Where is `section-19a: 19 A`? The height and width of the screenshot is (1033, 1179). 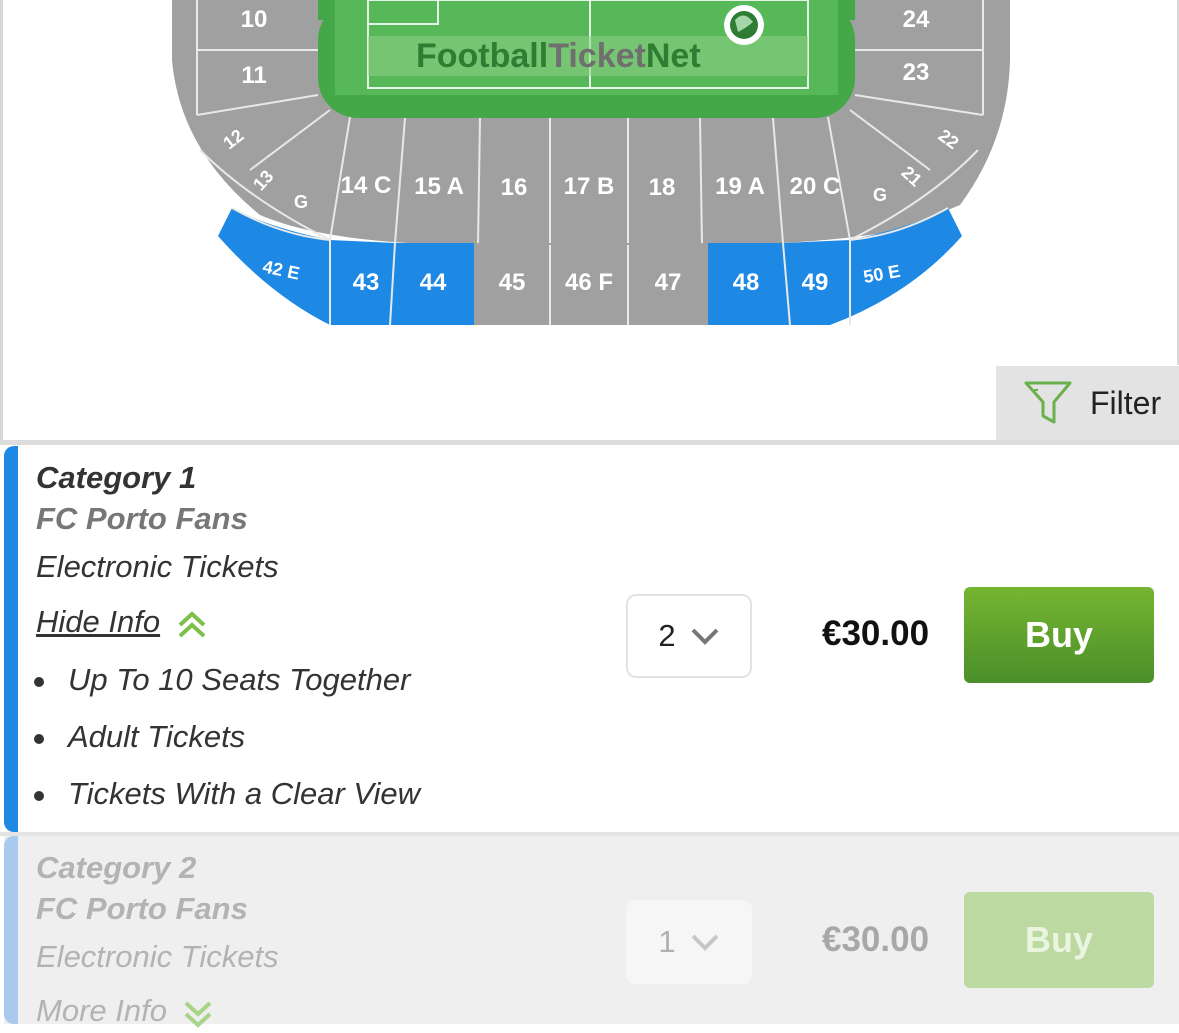
section-19a: 19 A is located at coordinates (740, 186).